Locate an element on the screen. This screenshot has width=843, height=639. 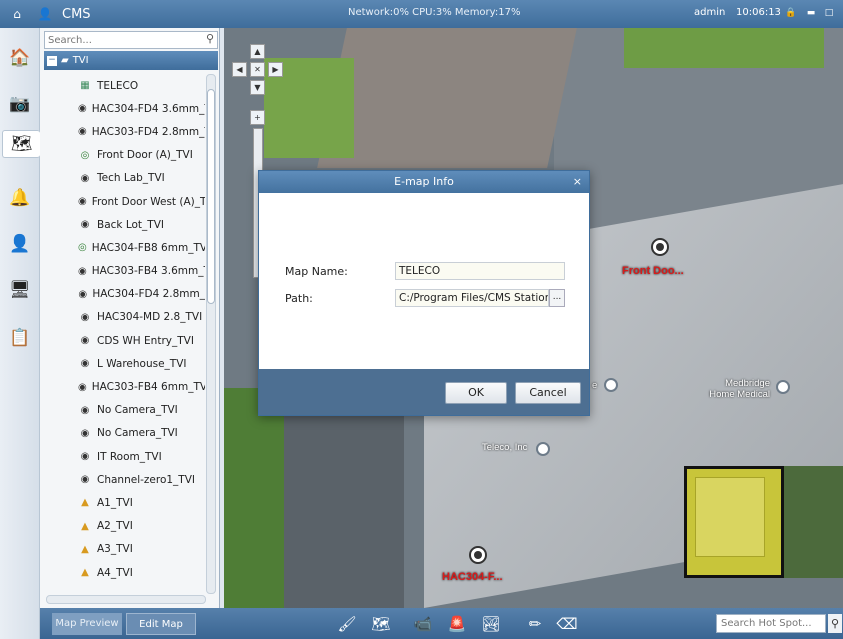
tree-item: ◉ HAC303-FB4 6mm_TVI is located at coordinates (122, 386).